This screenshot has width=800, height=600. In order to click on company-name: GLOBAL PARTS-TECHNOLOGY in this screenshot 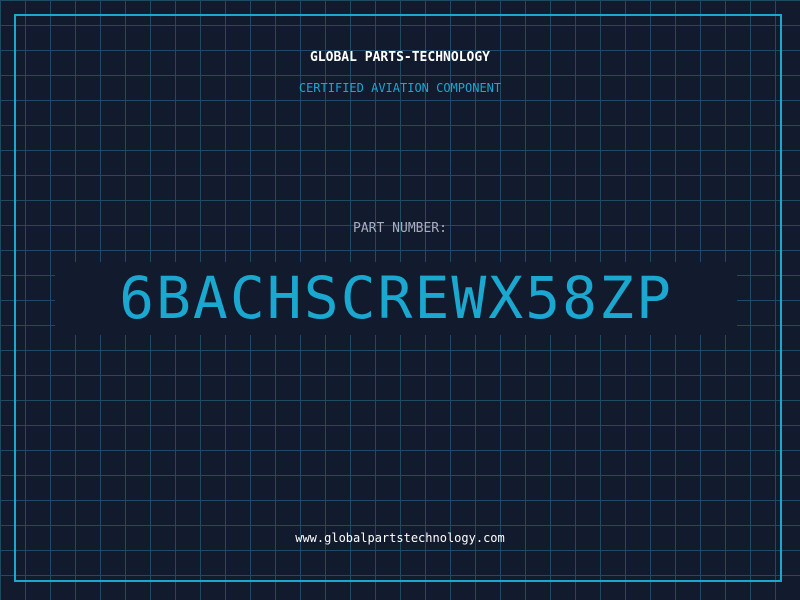, I will do `click(399, 57)`.